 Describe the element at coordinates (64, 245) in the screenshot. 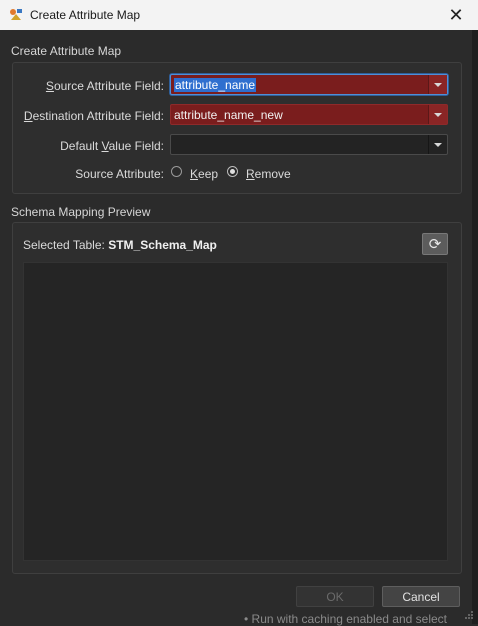

I see `selected-table-label: Selected Table:` at that location.